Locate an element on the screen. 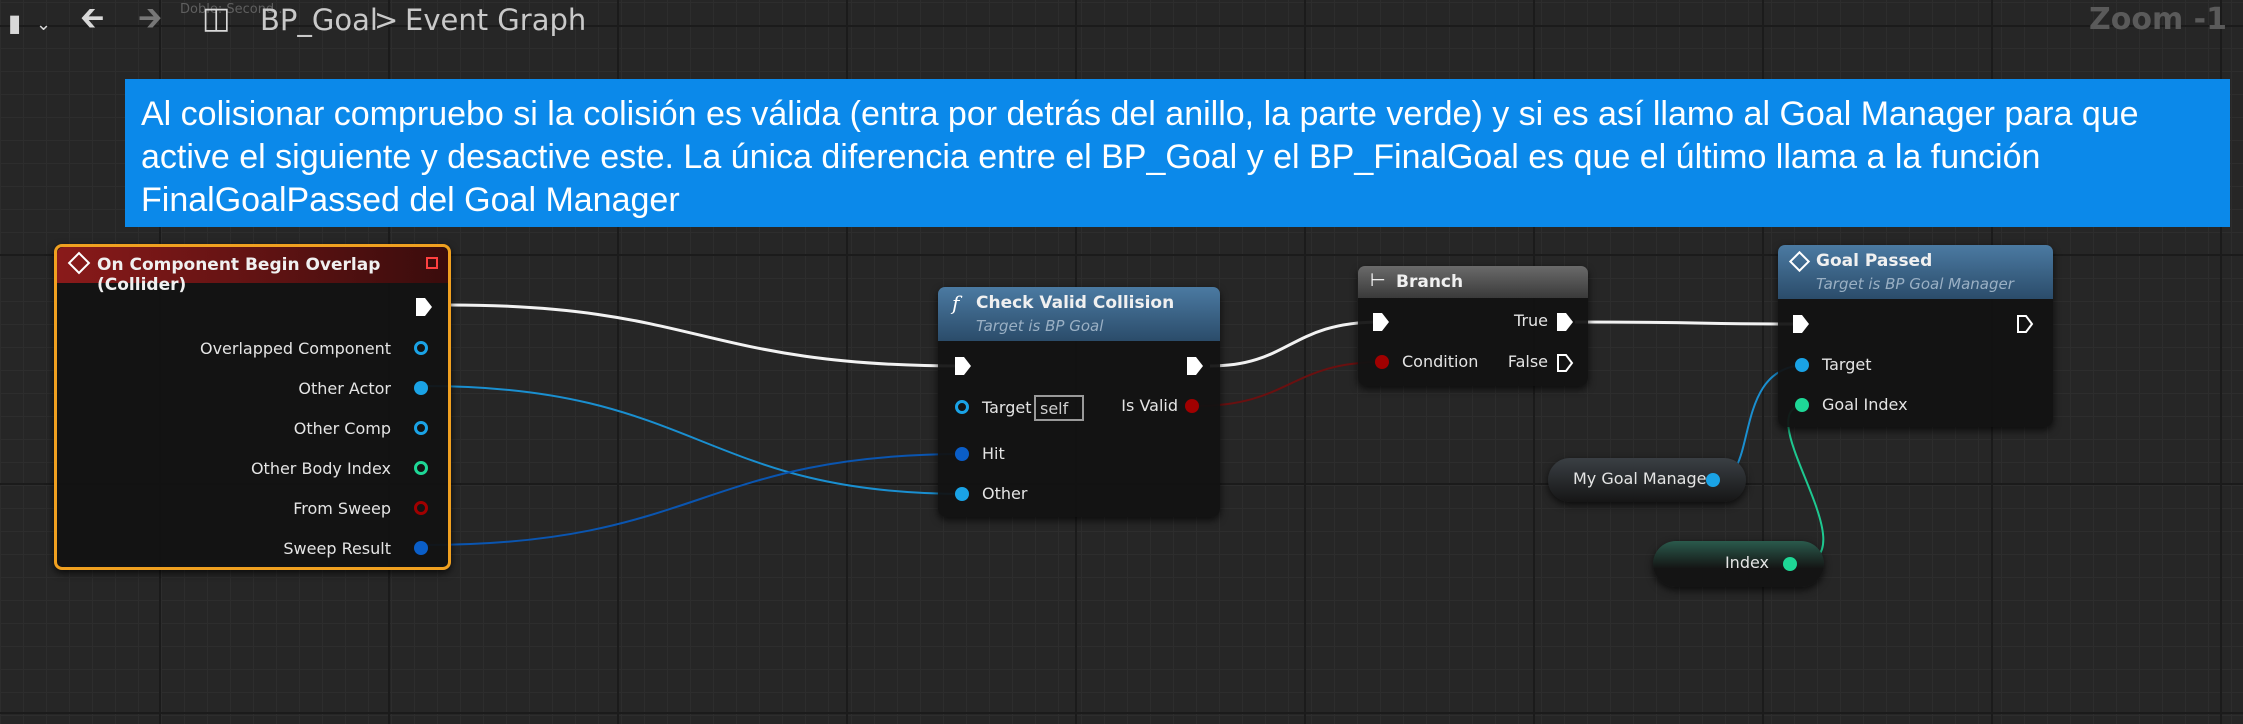 This screenshot has width=2243, height=724. object-wire-otheractor-to-other is located at coordinates (695, 440).